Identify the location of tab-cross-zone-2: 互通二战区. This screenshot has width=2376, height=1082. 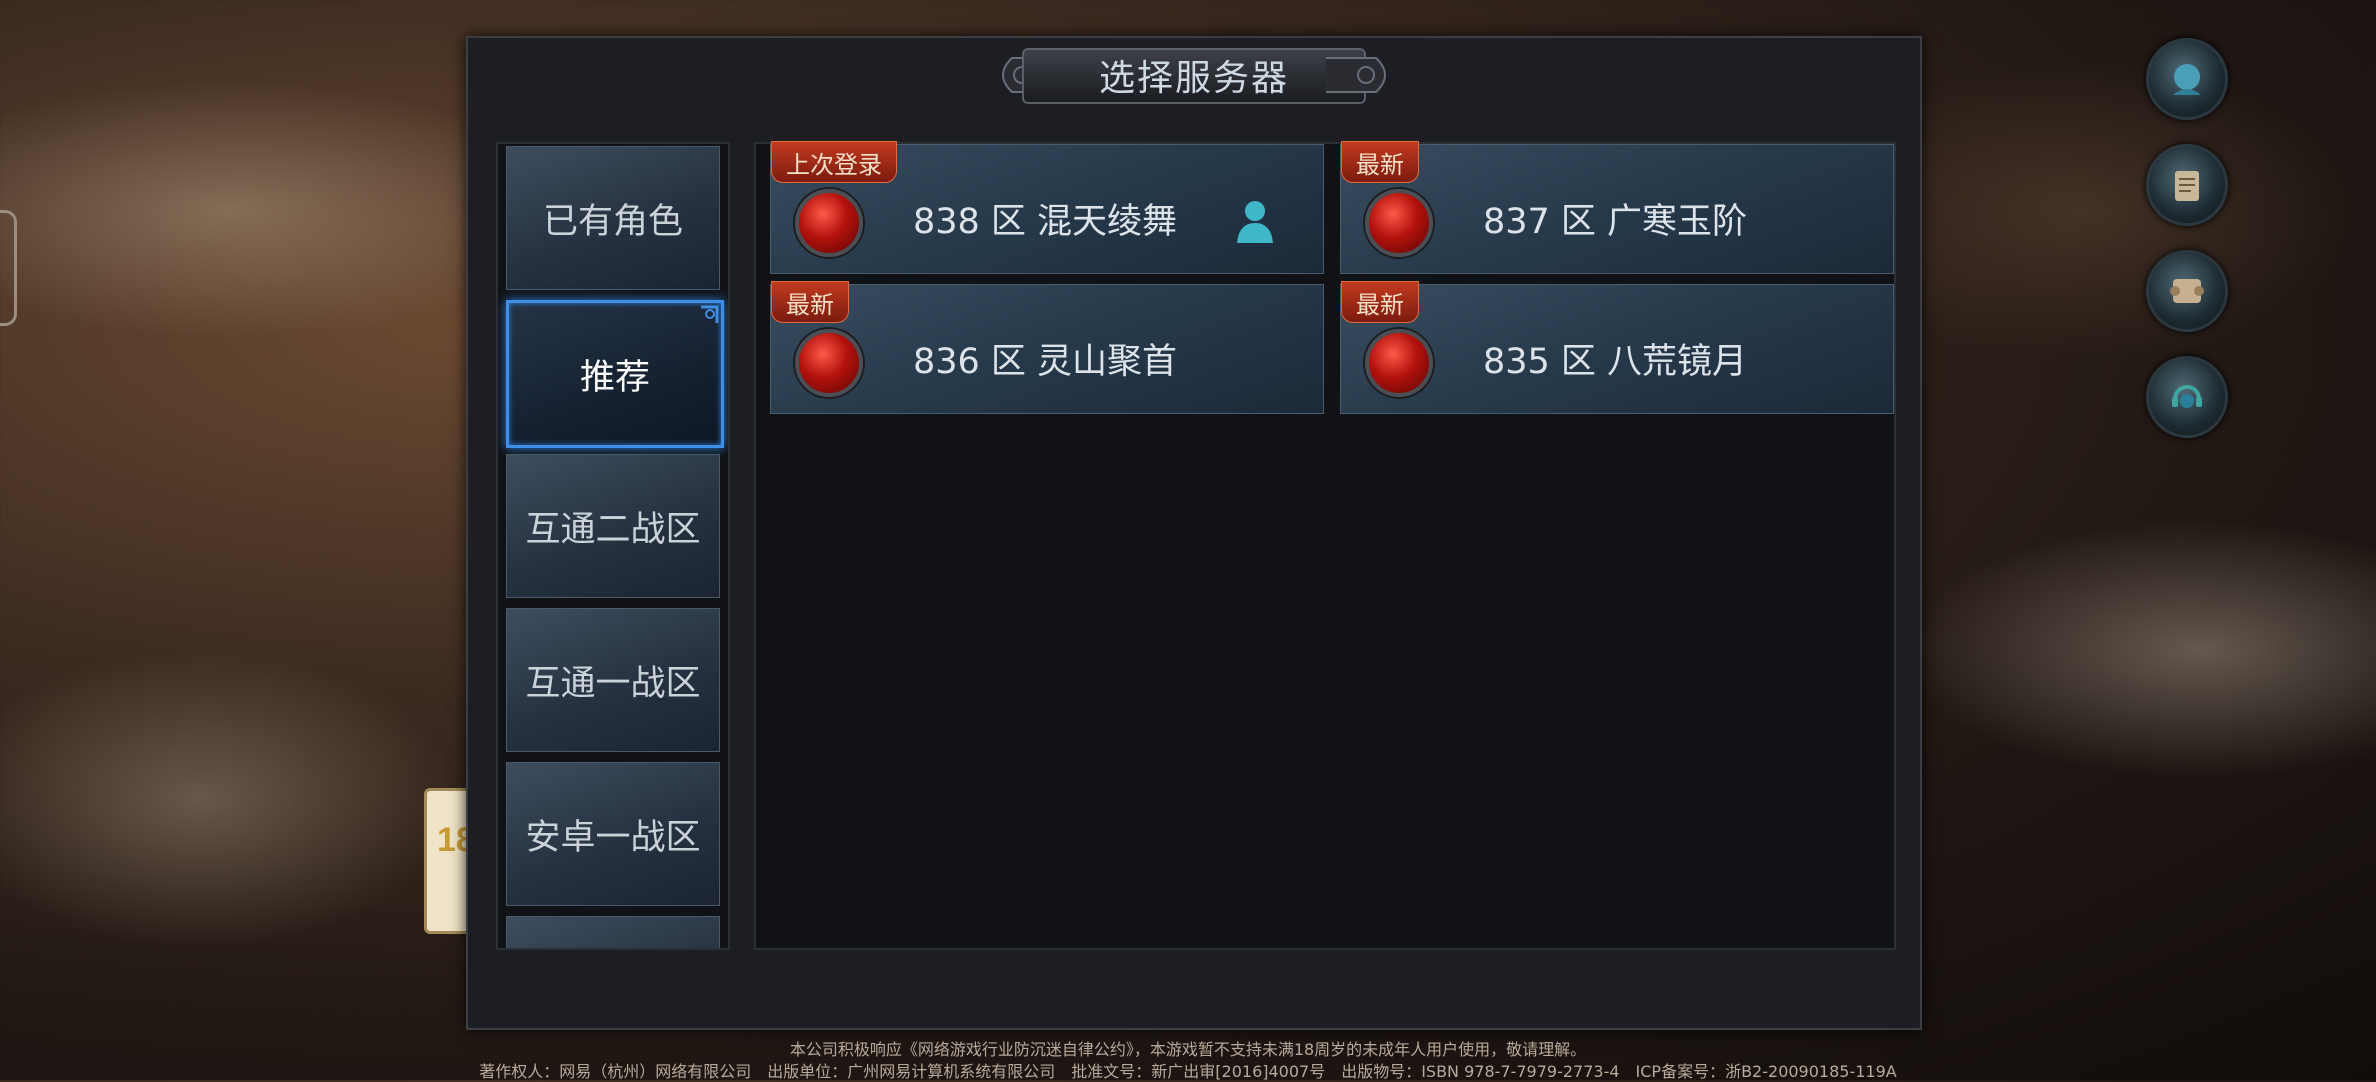
(613, 526).